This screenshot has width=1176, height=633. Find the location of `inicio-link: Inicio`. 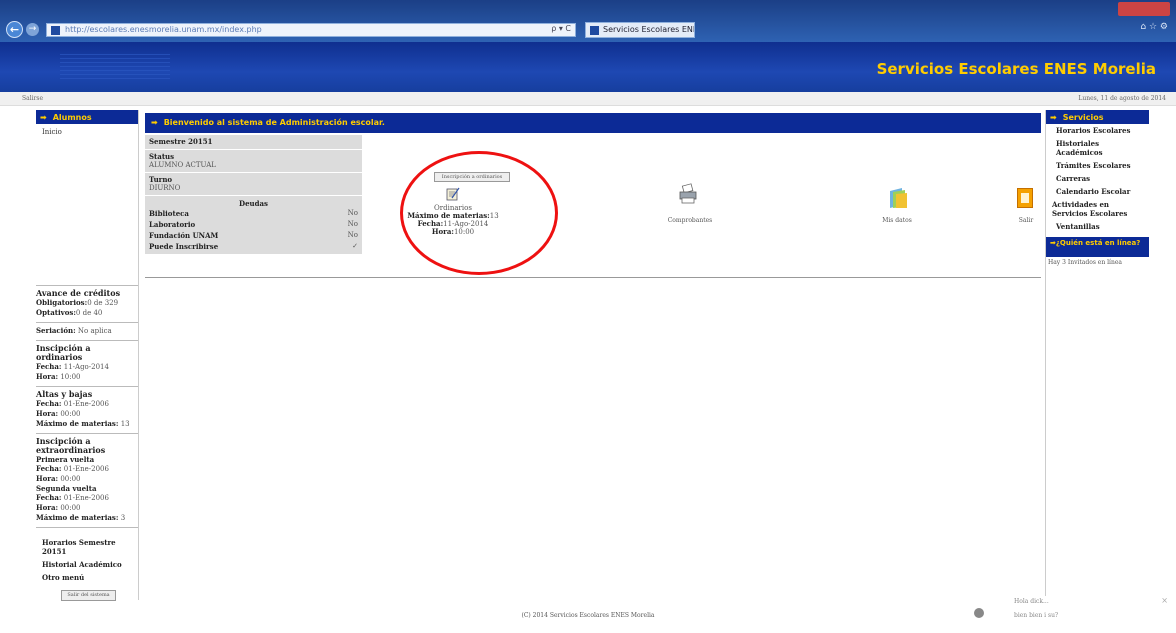

inicio-link: Inicio is located at coordinates (87, 205).